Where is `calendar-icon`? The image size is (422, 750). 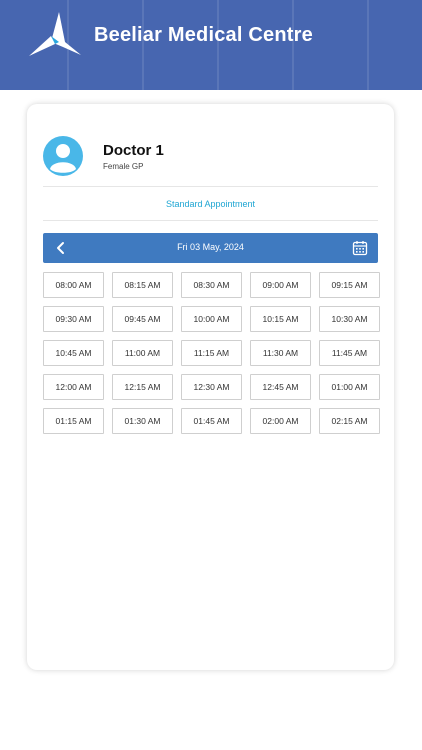 calendar-icon is located at coordinates (360, 248).